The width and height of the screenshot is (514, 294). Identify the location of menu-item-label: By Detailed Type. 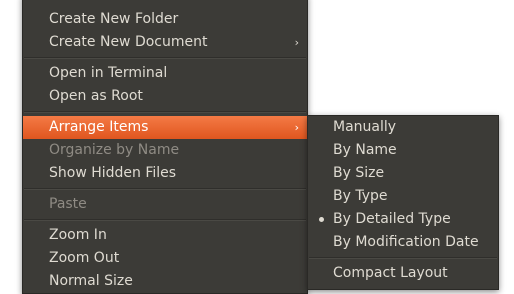
(392, 219).